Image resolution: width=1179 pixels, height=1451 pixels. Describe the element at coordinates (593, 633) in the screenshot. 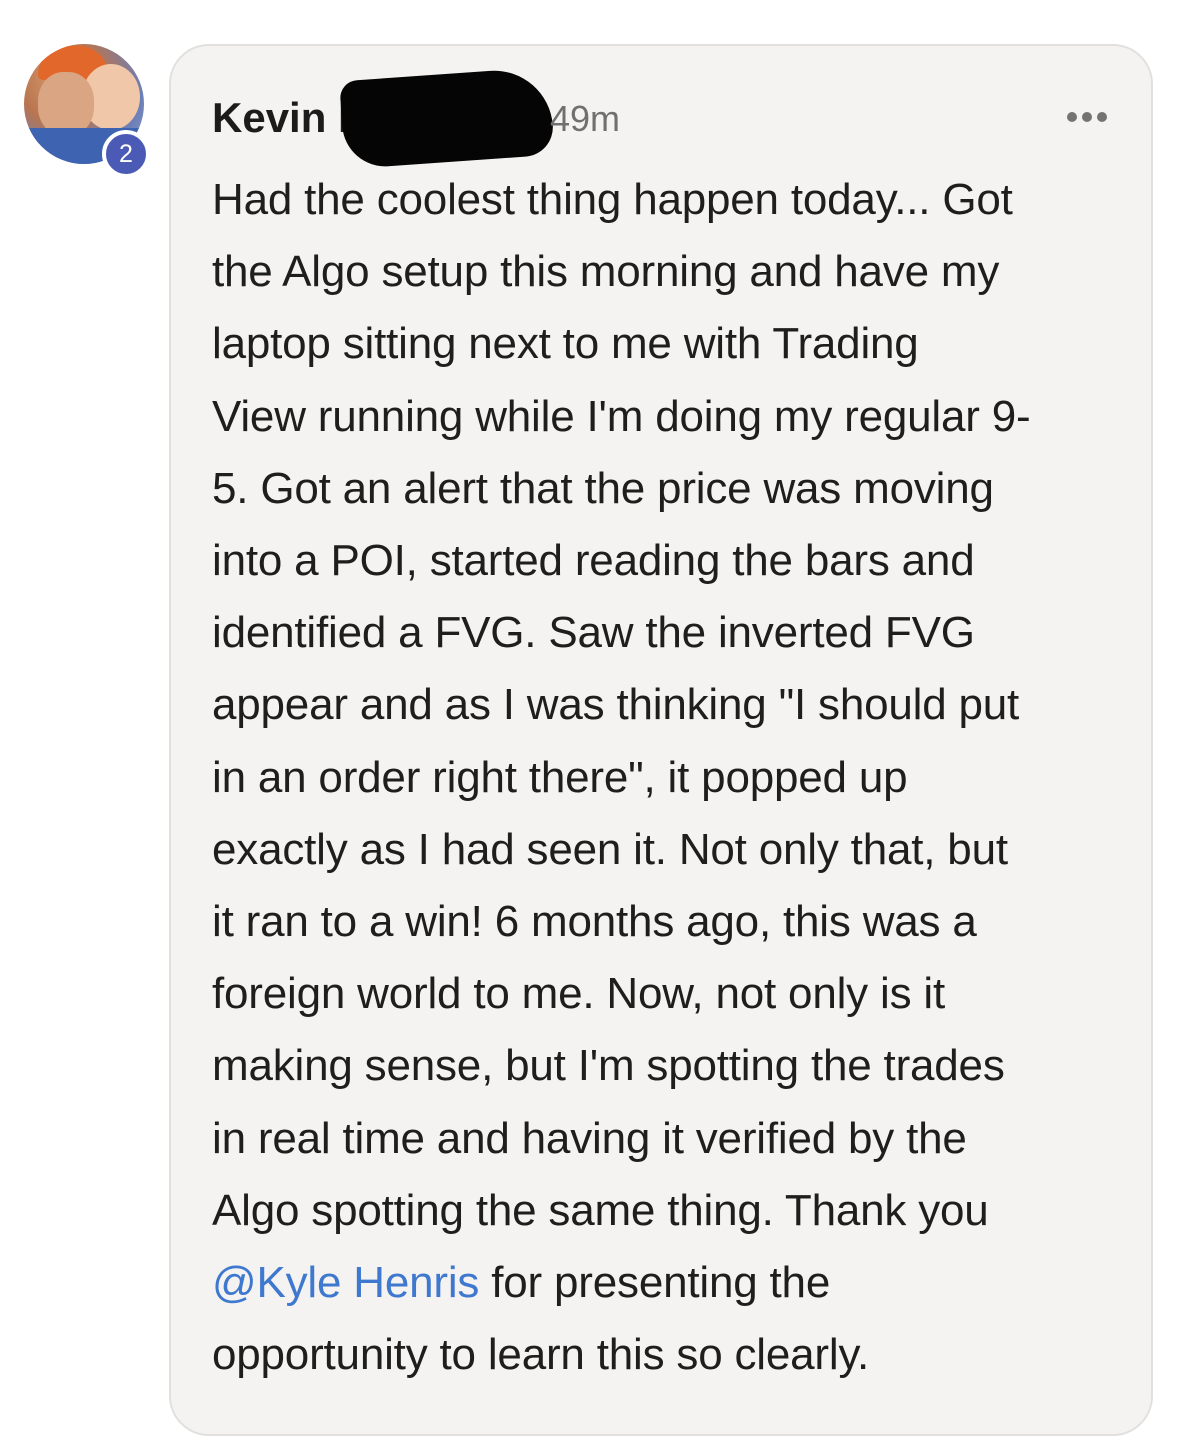

I see `comment-line: identified a FVG. Saw the inverted FVG` at that location.